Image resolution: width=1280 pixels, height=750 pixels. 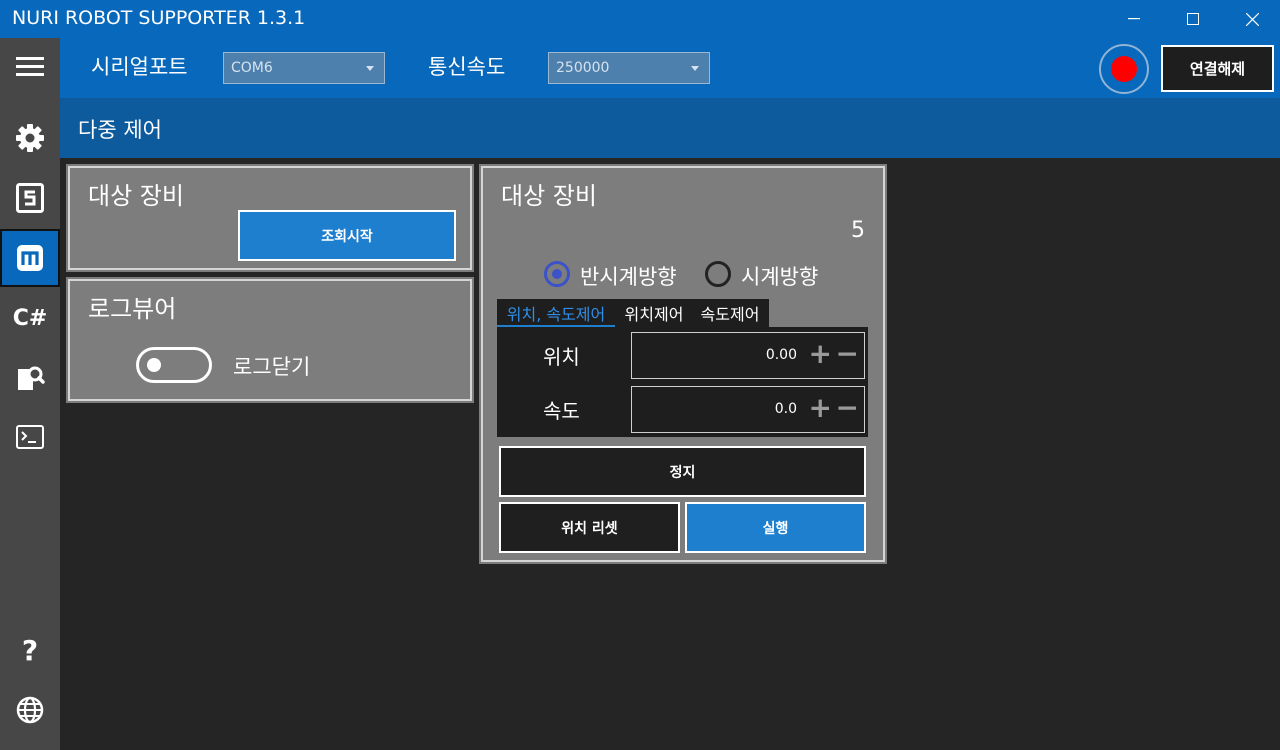 What do you see at coordinates (748, 409) in the screenshot?
I see `speed-field: 0.0 + −` at bounding box center [748, 409].